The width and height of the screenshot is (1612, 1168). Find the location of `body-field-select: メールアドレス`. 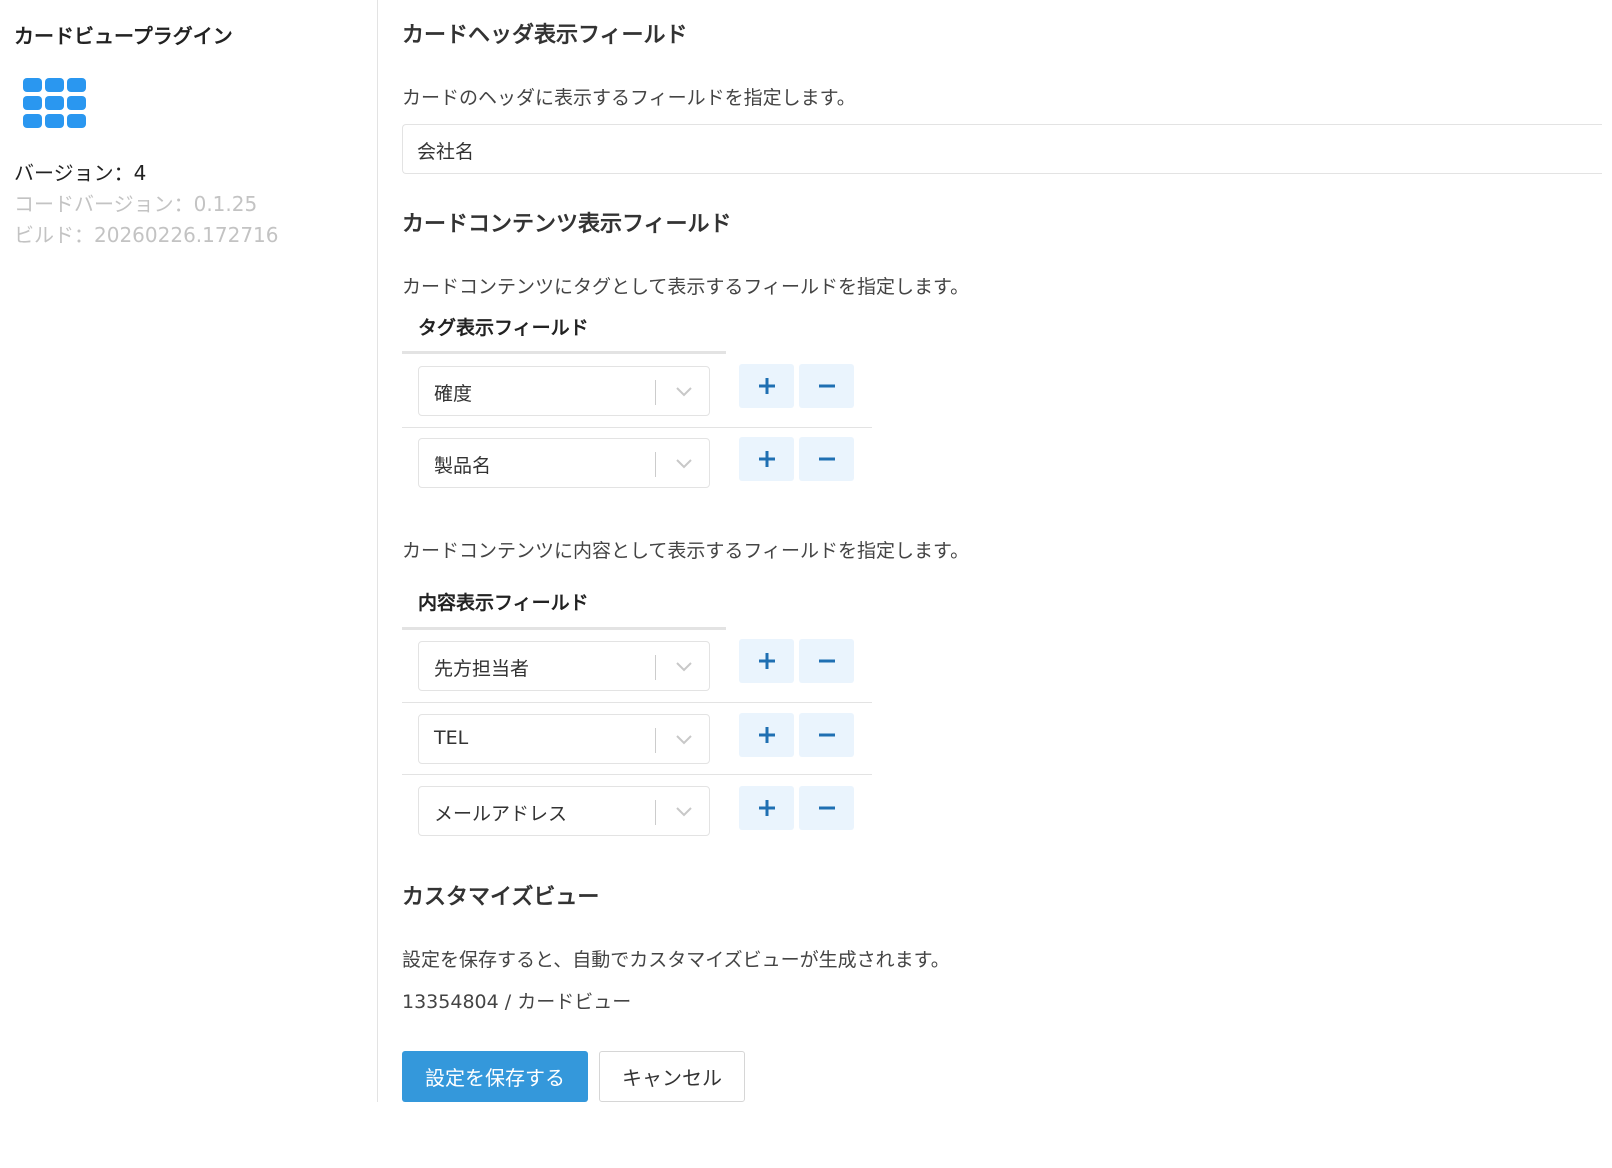

body-field-select: メールアドレス is located at coordinates (564, 811).